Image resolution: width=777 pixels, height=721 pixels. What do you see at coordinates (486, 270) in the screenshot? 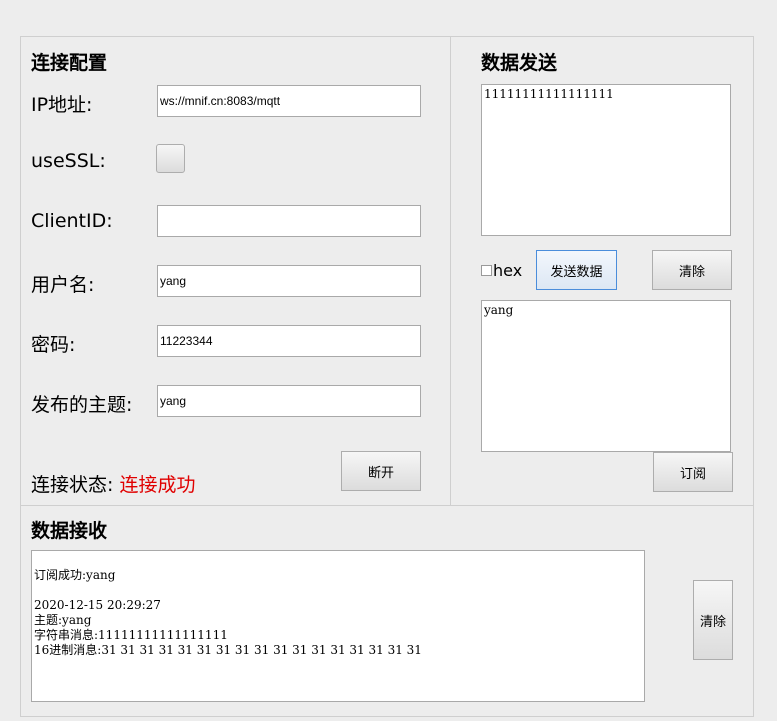
I see `hex-checkbox` at bounding box center [486, 270].